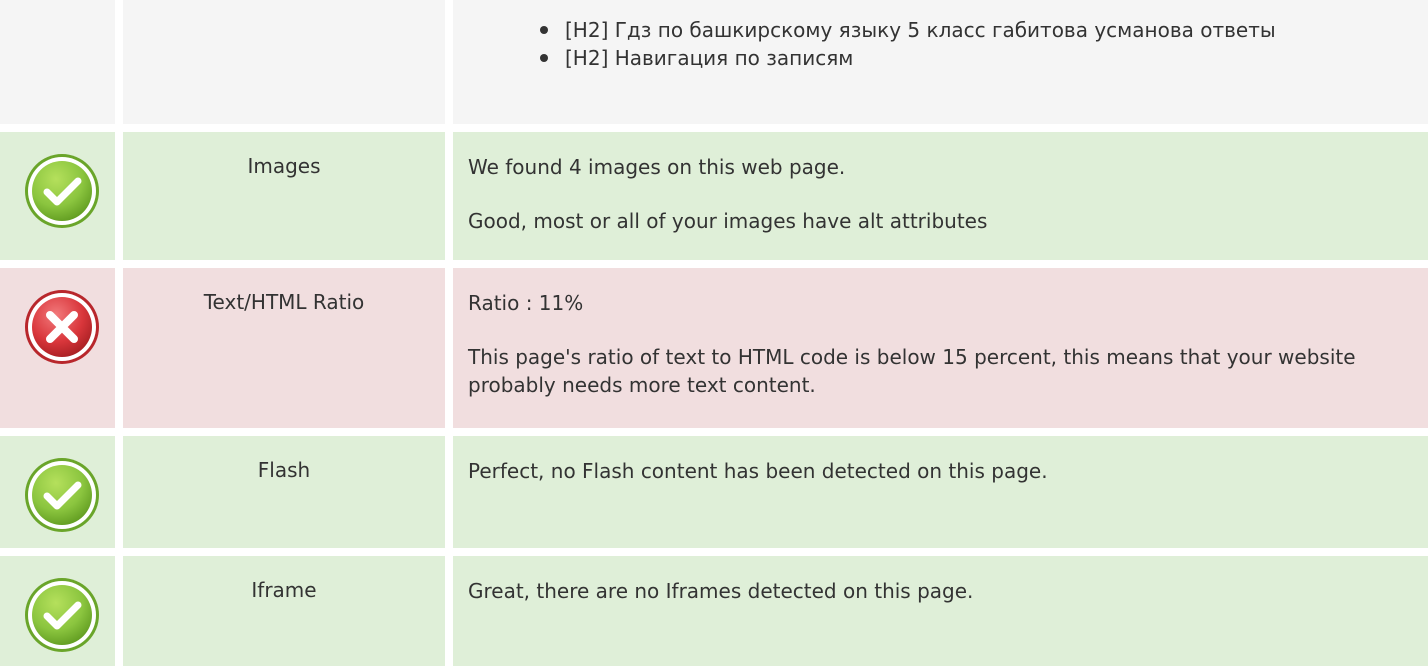 Image resolution: width=1428 pixels, height=666 pixels. What do you see at coordinates (284, 196) in the screenshot?
I see `check-label-cell: Images` at bounding box center [284, 196].